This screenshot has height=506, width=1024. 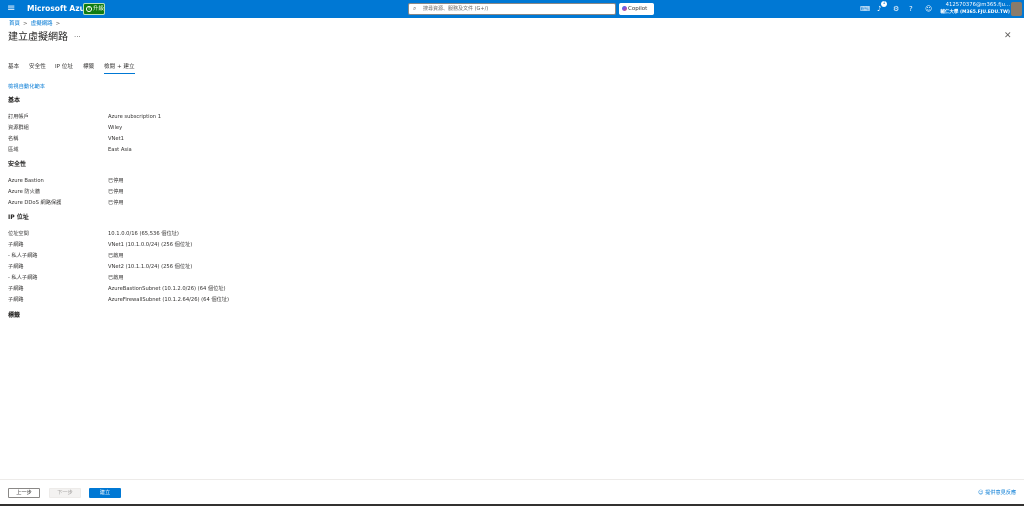 I want to click on row-label: Azure 防火牆, so click(x=24, y=192).